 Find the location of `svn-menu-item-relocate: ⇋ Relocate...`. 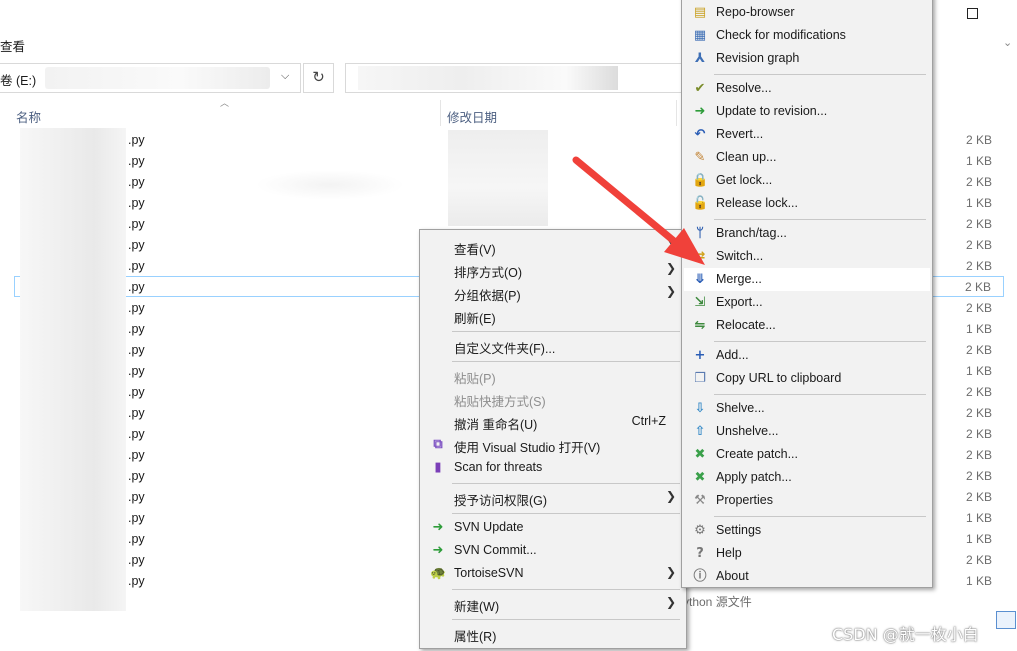

svn-menu-item-relocate: ⇋ Relocate... is located at coordinates (807, 325).